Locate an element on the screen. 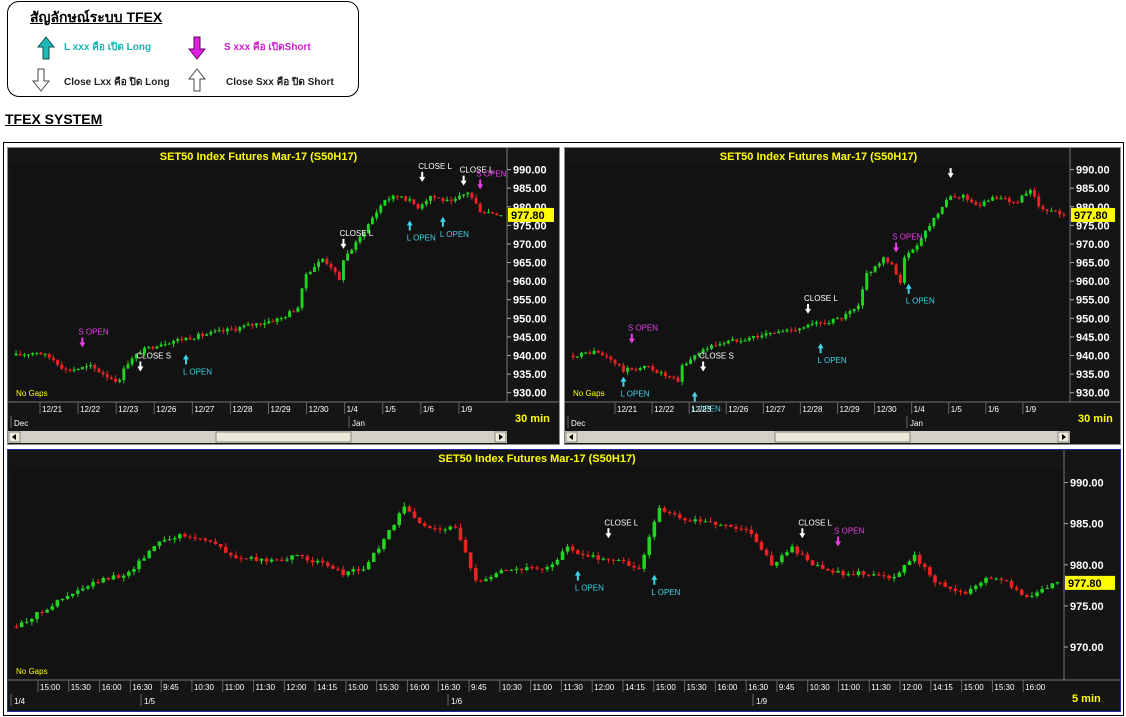 The width and height of the screenshot is (1126, 717). x-tick-label: 12:00 is located at coordinates (912, 687).